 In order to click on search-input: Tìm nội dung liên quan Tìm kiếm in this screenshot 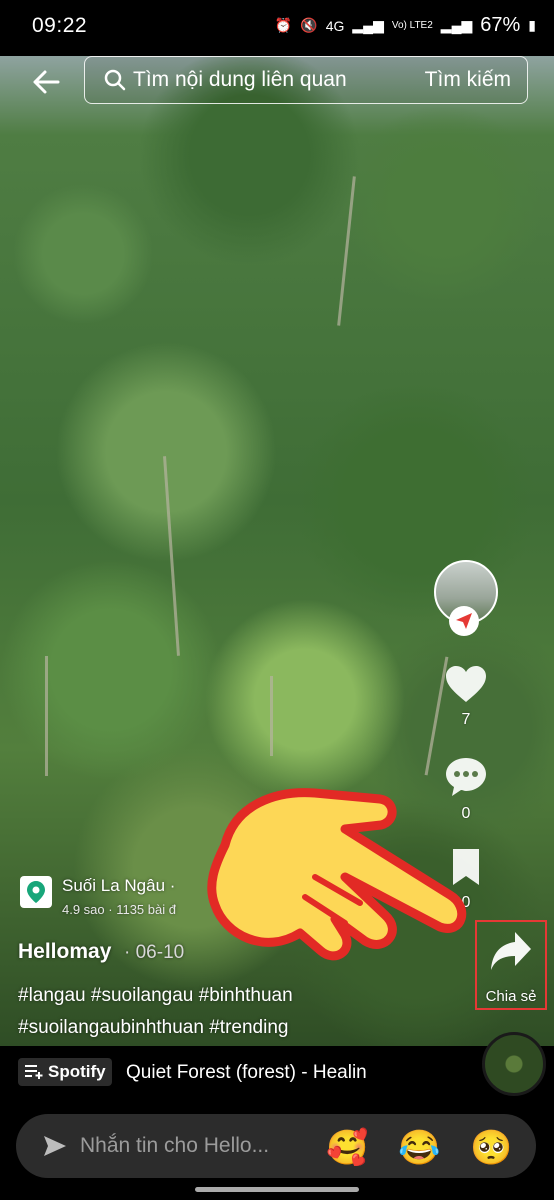, I will do `click(306, 80)`.